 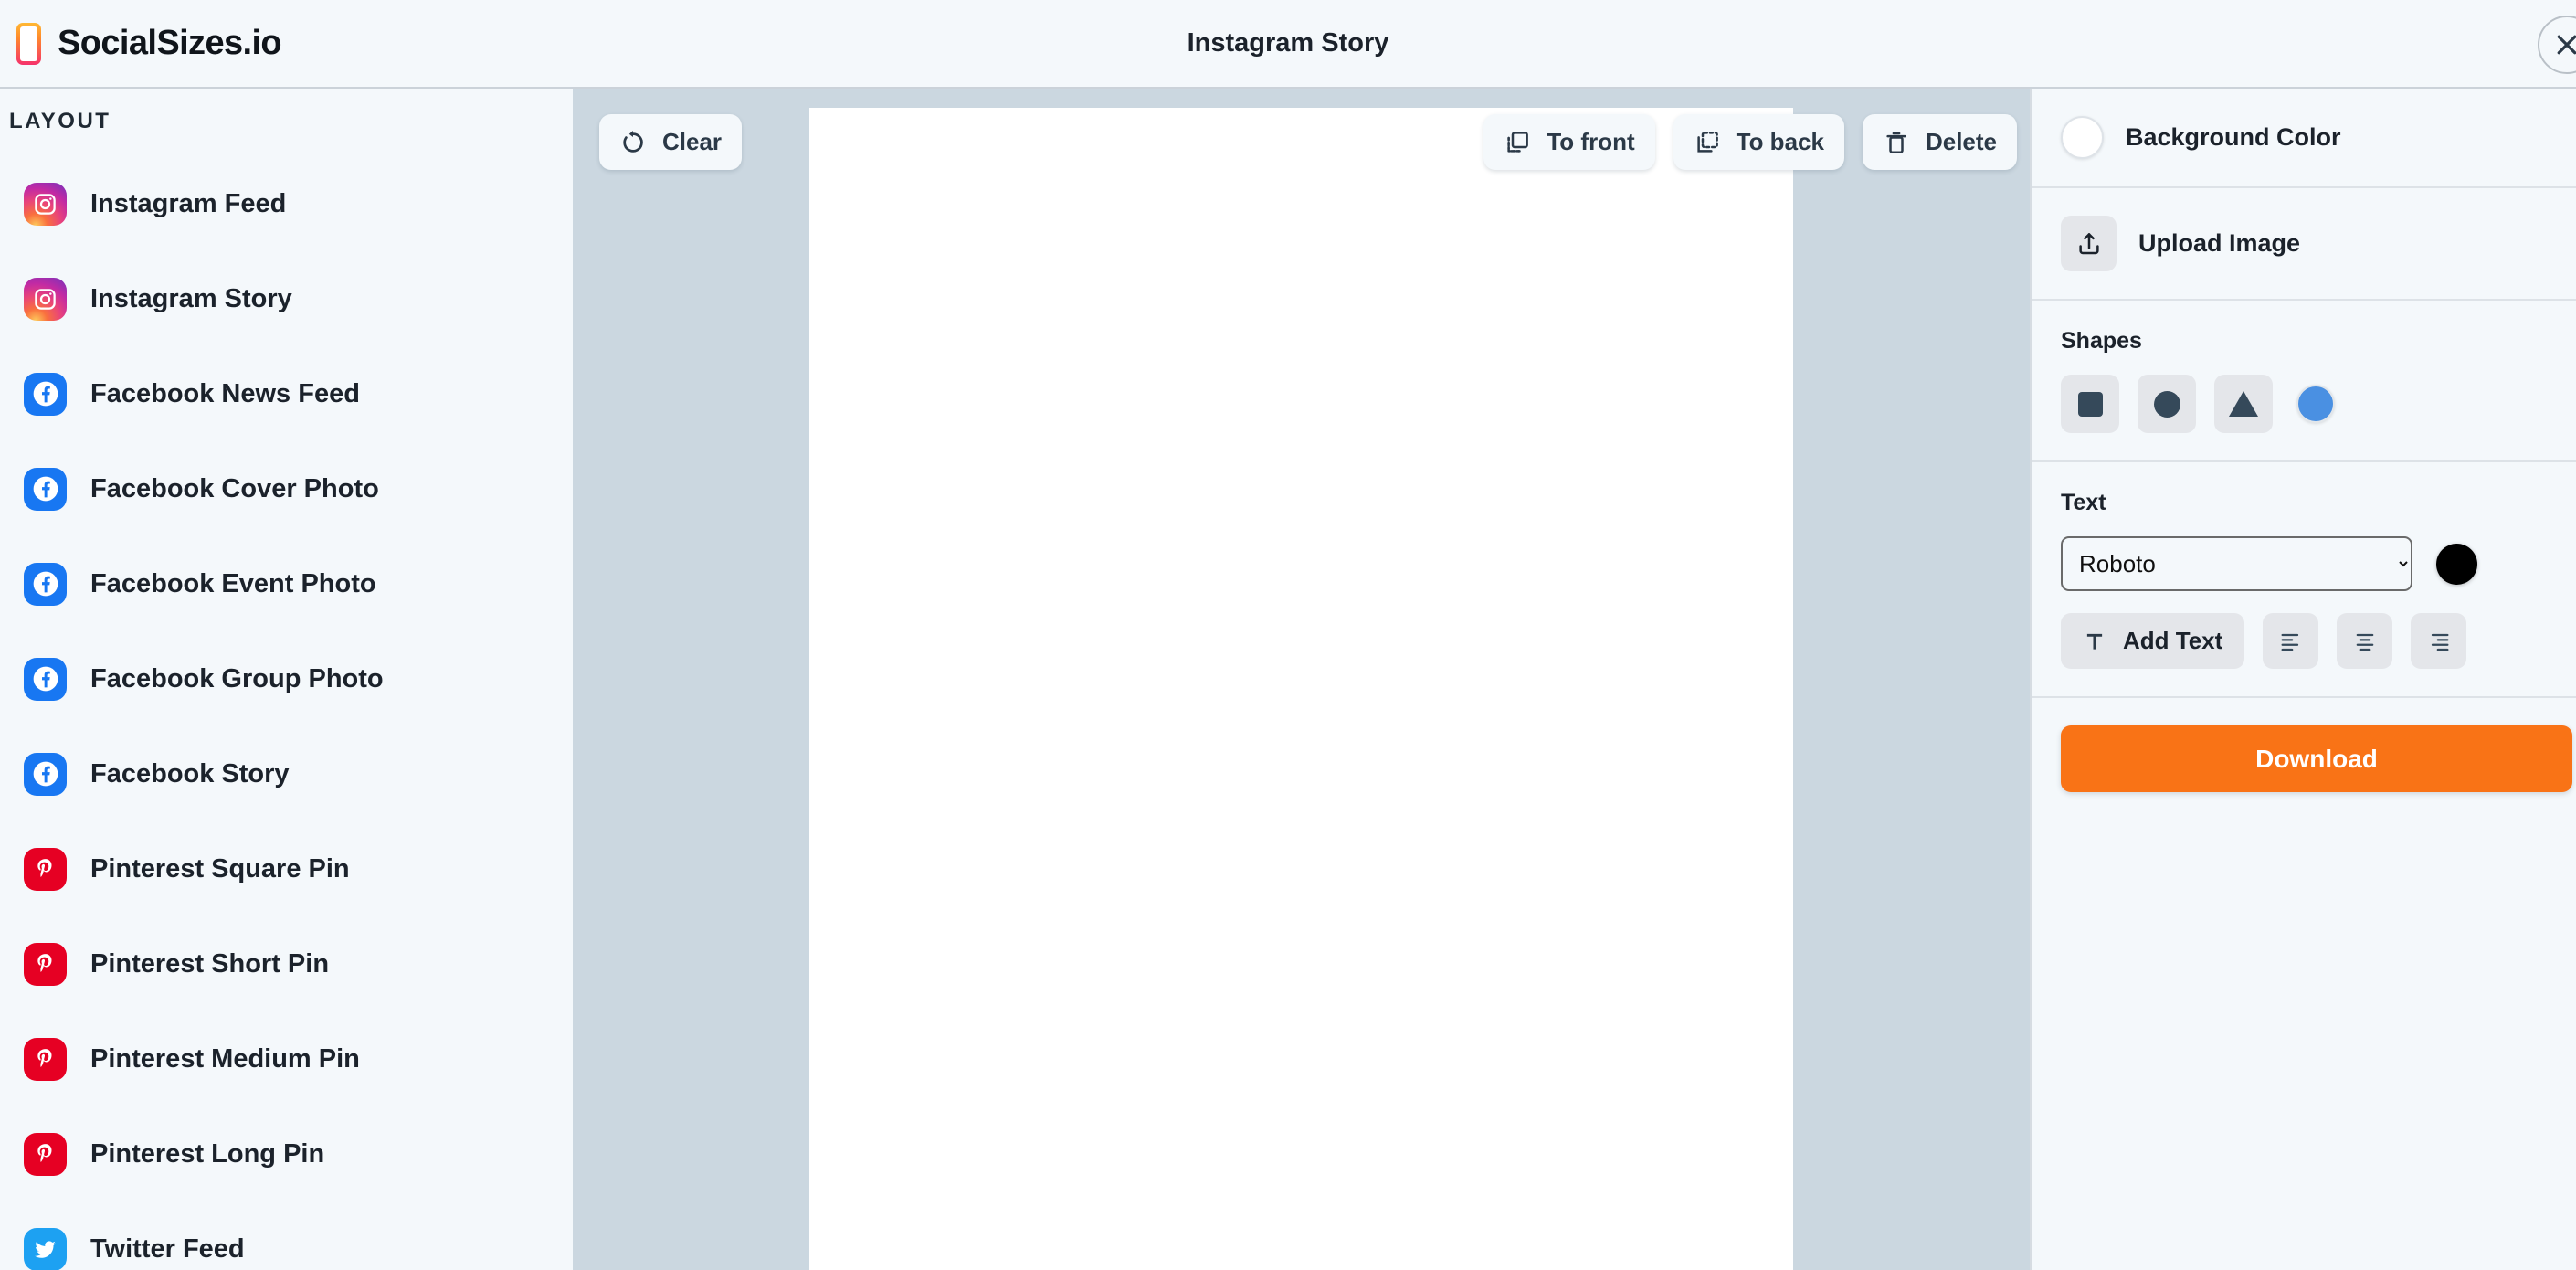 I want to click on add-text-label: Add Text, so click(x=2173, y=640).